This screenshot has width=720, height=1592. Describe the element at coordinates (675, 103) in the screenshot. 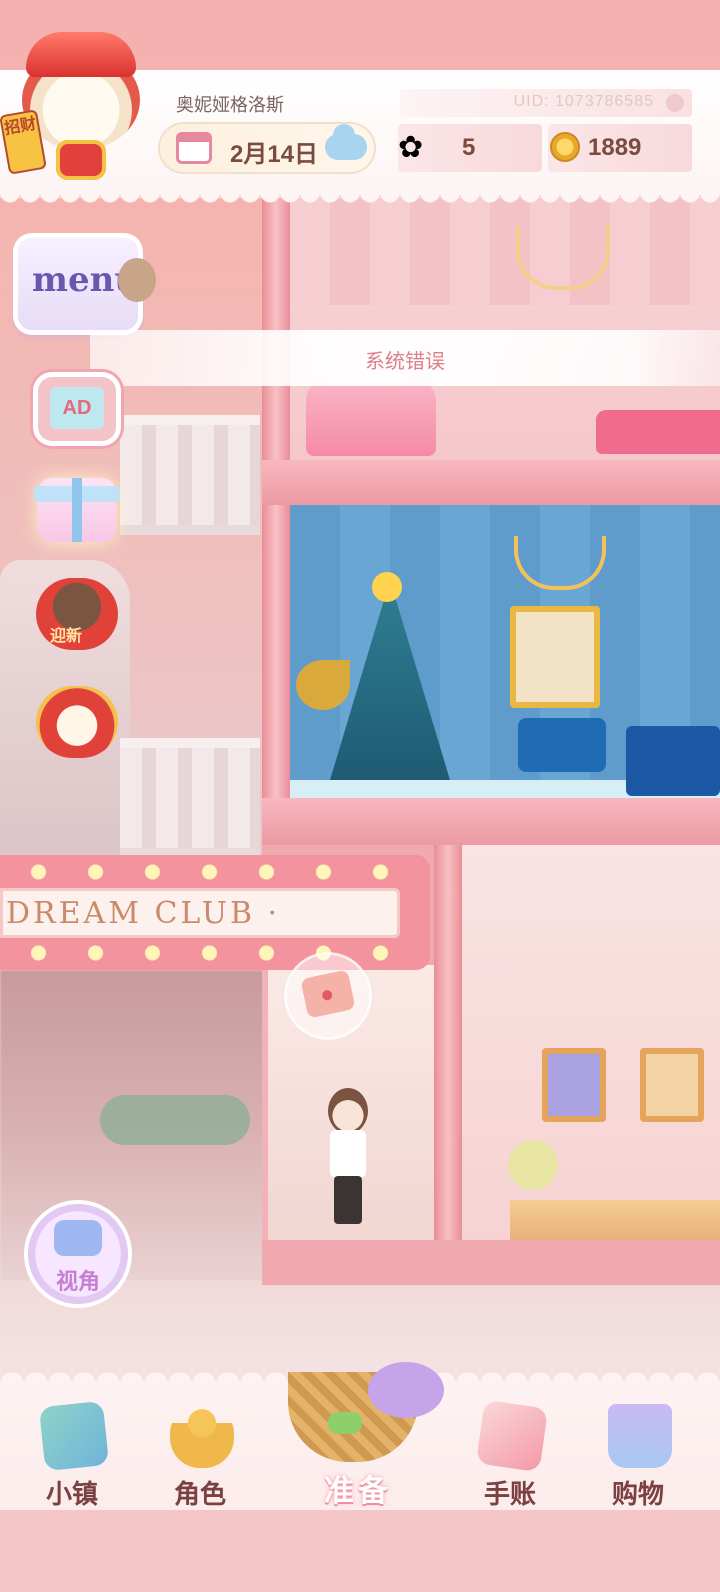

I see `copy-icon` at that location.